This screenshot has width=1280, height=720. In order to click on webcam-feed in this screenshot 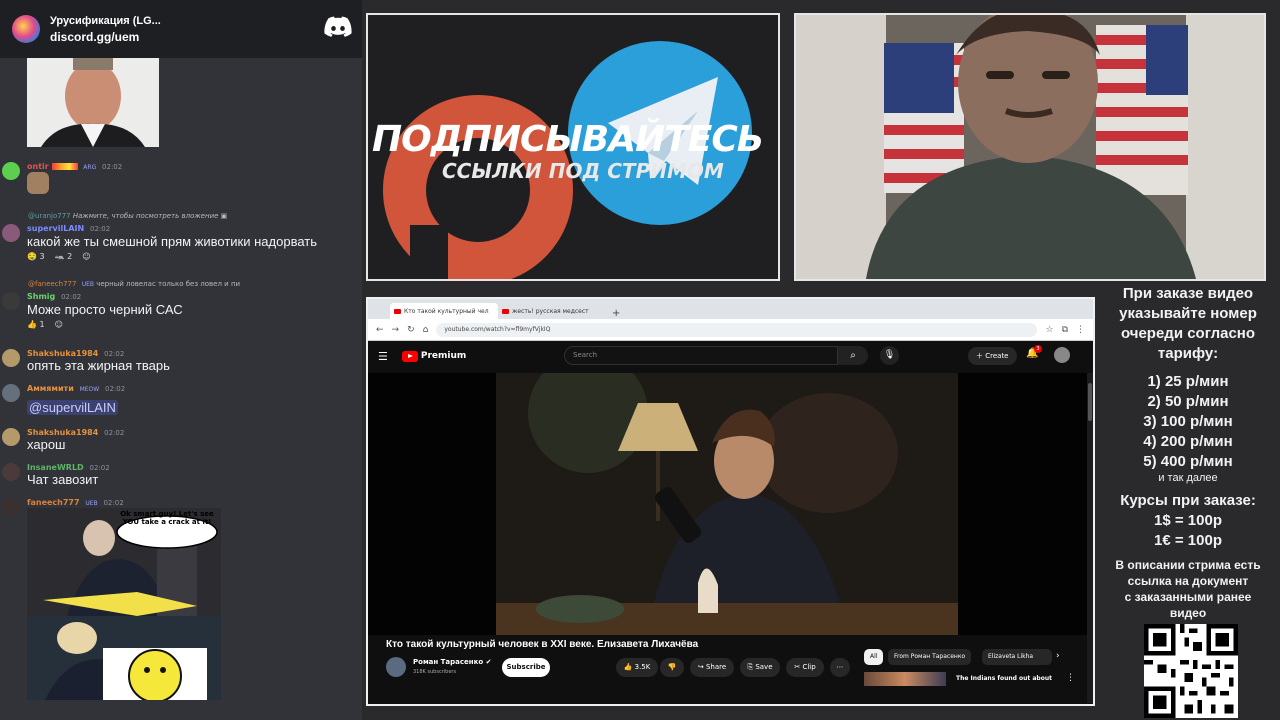, I will do `click(1030, 147)`.